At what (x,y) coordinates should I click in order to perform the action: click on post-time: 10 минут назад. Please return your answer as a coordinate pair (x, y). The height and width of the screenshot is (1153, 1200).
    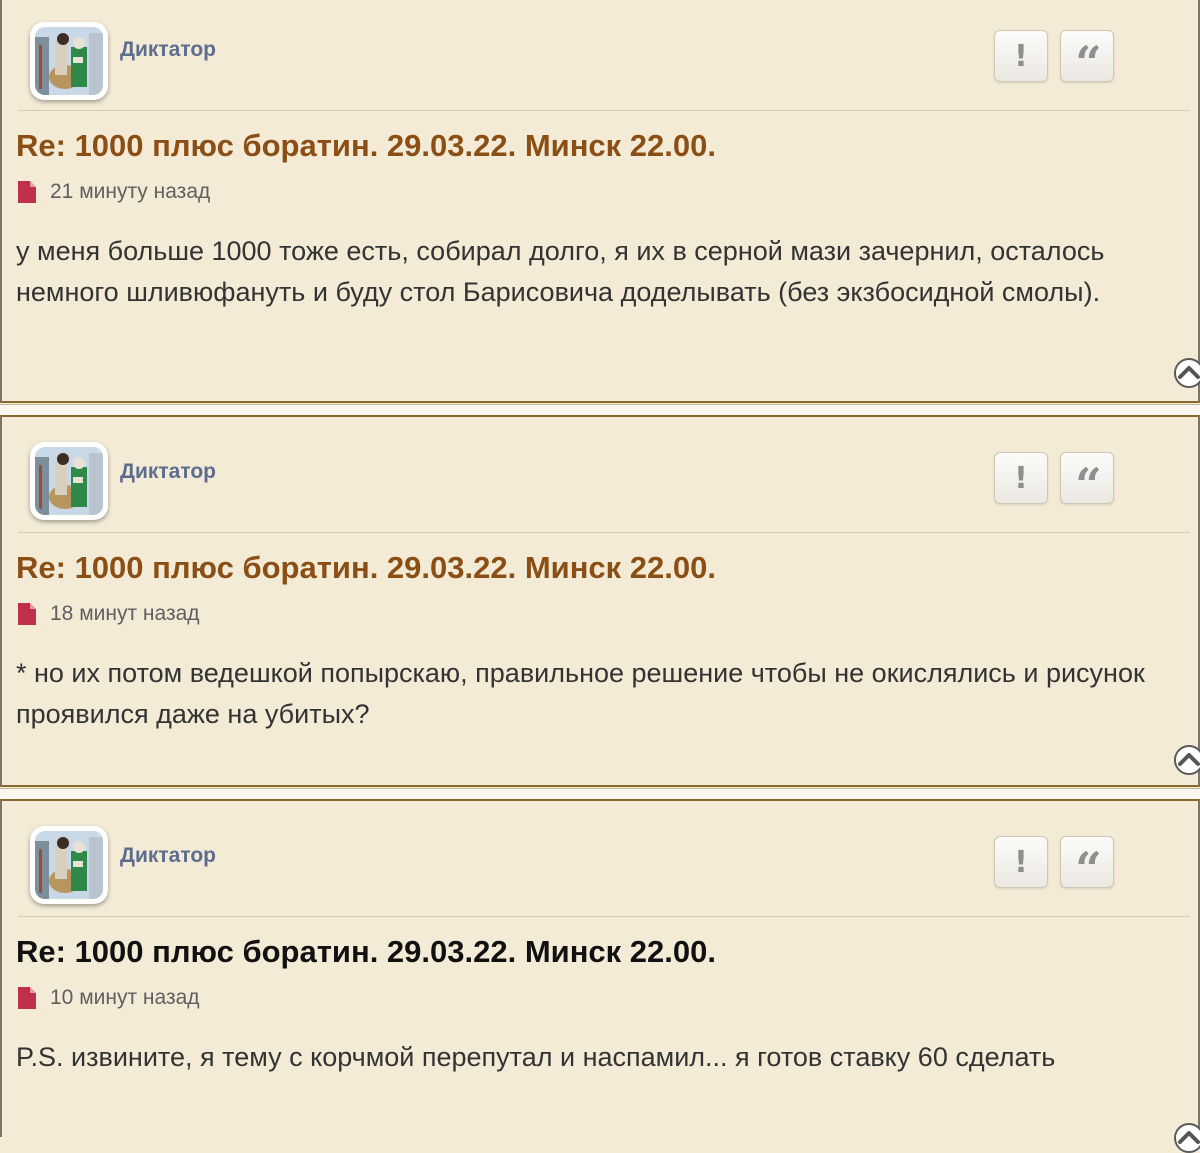
    Looking at the image, I should click on (125, 997).